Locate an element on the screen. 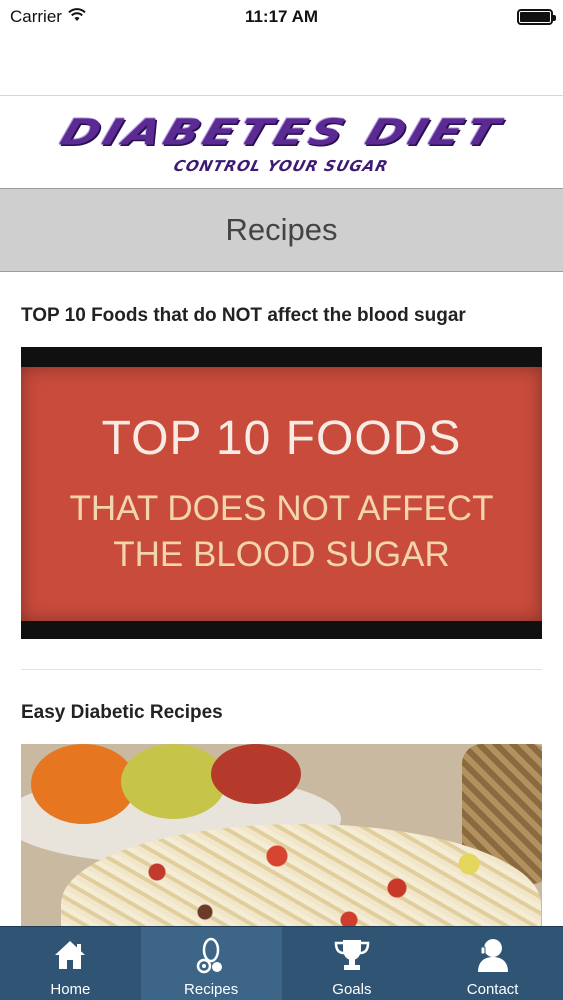  status-left: Carrier is located at coordinates (48, 17).